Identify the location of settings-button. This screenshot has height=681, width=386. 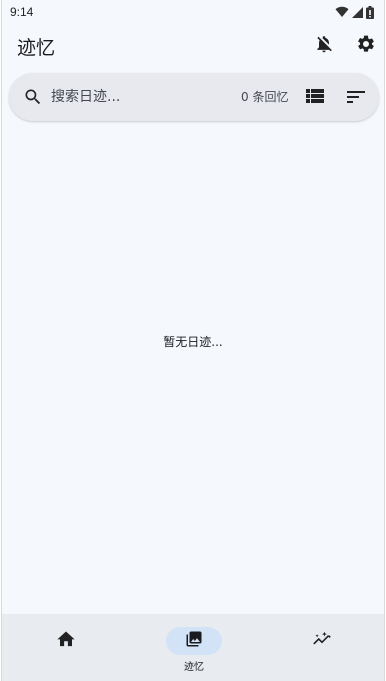
(366, 46).